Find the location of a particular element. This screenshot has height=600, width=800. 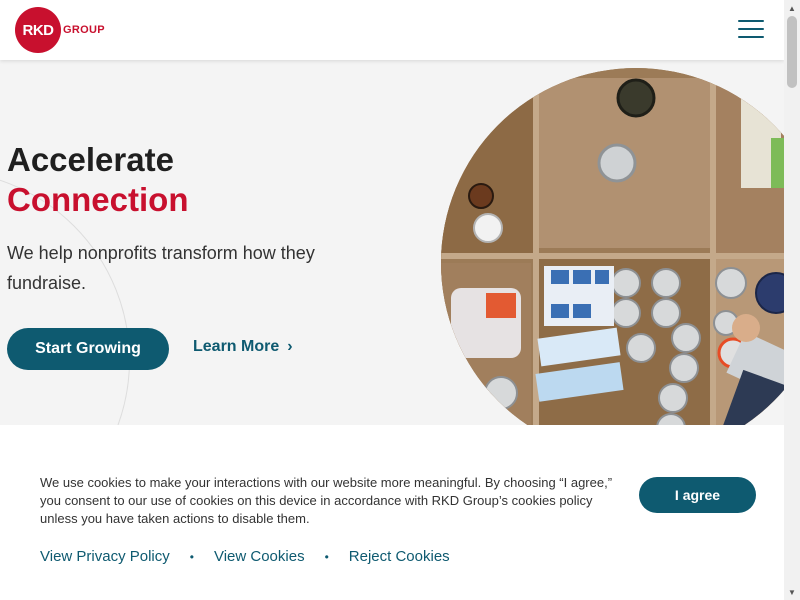

site-header: RKD GROUP is located at coordinates (392, 30).